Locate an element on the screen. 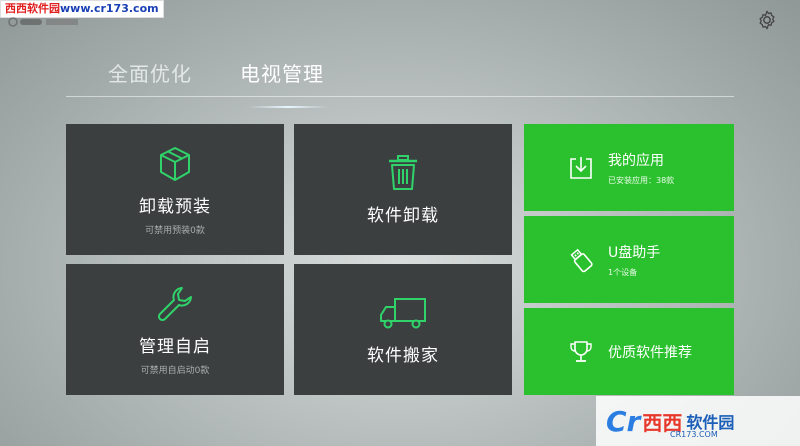 The height and width of the screenshot is (446, 800). tile-recommended: 优质软件推荐 is located at coordinates (629, 351).